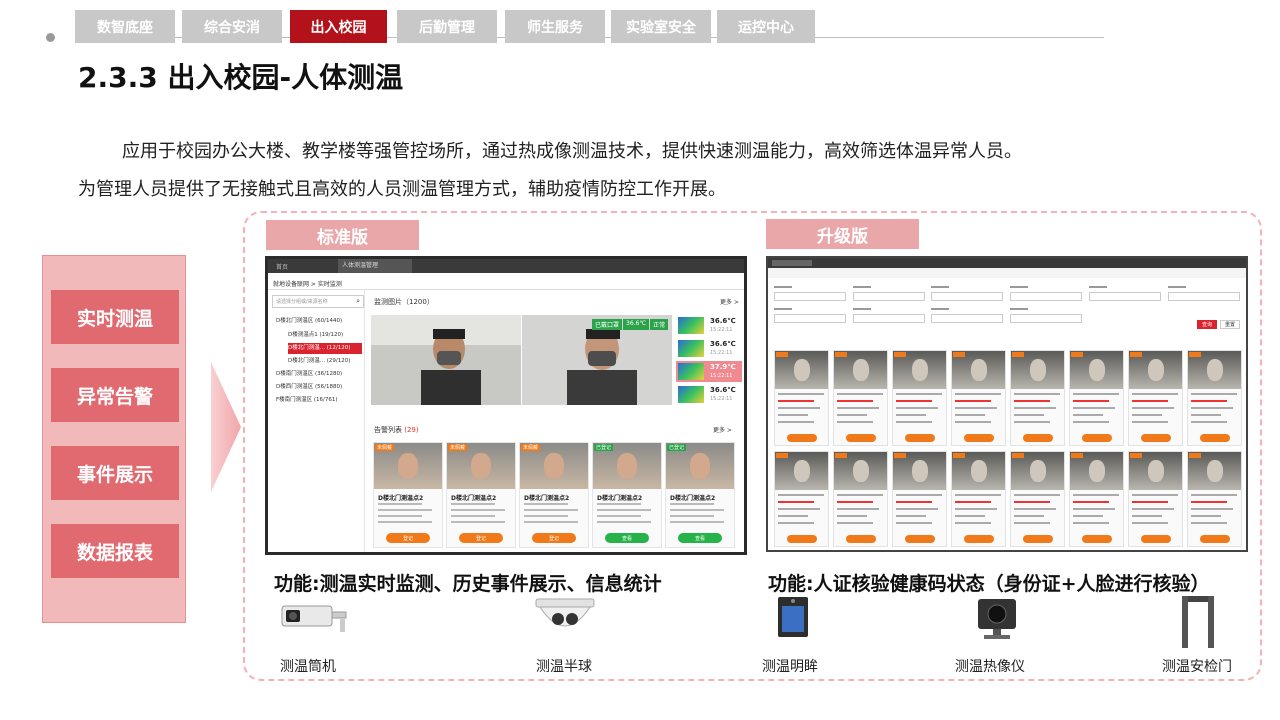  What do you see at coordinates (307, 284) in the screenshot?
I see `breadcrumb: 就地设备联网 > 实时监测` at bounding box center [307, 284].